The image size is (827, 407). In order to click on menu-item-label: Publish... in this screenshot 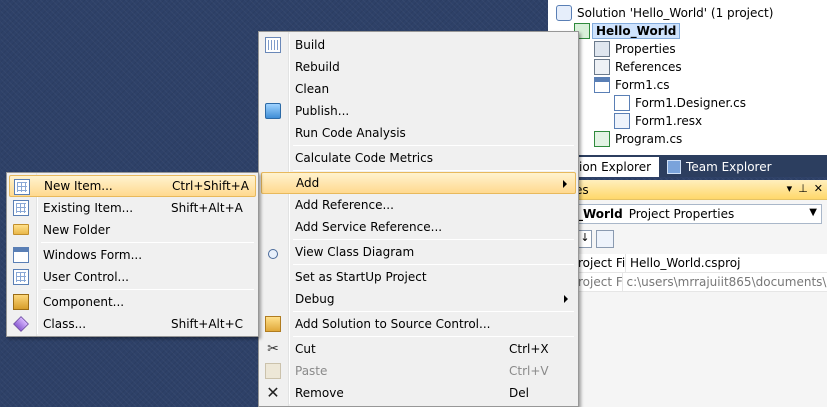, I will do `click(322, 111)`.